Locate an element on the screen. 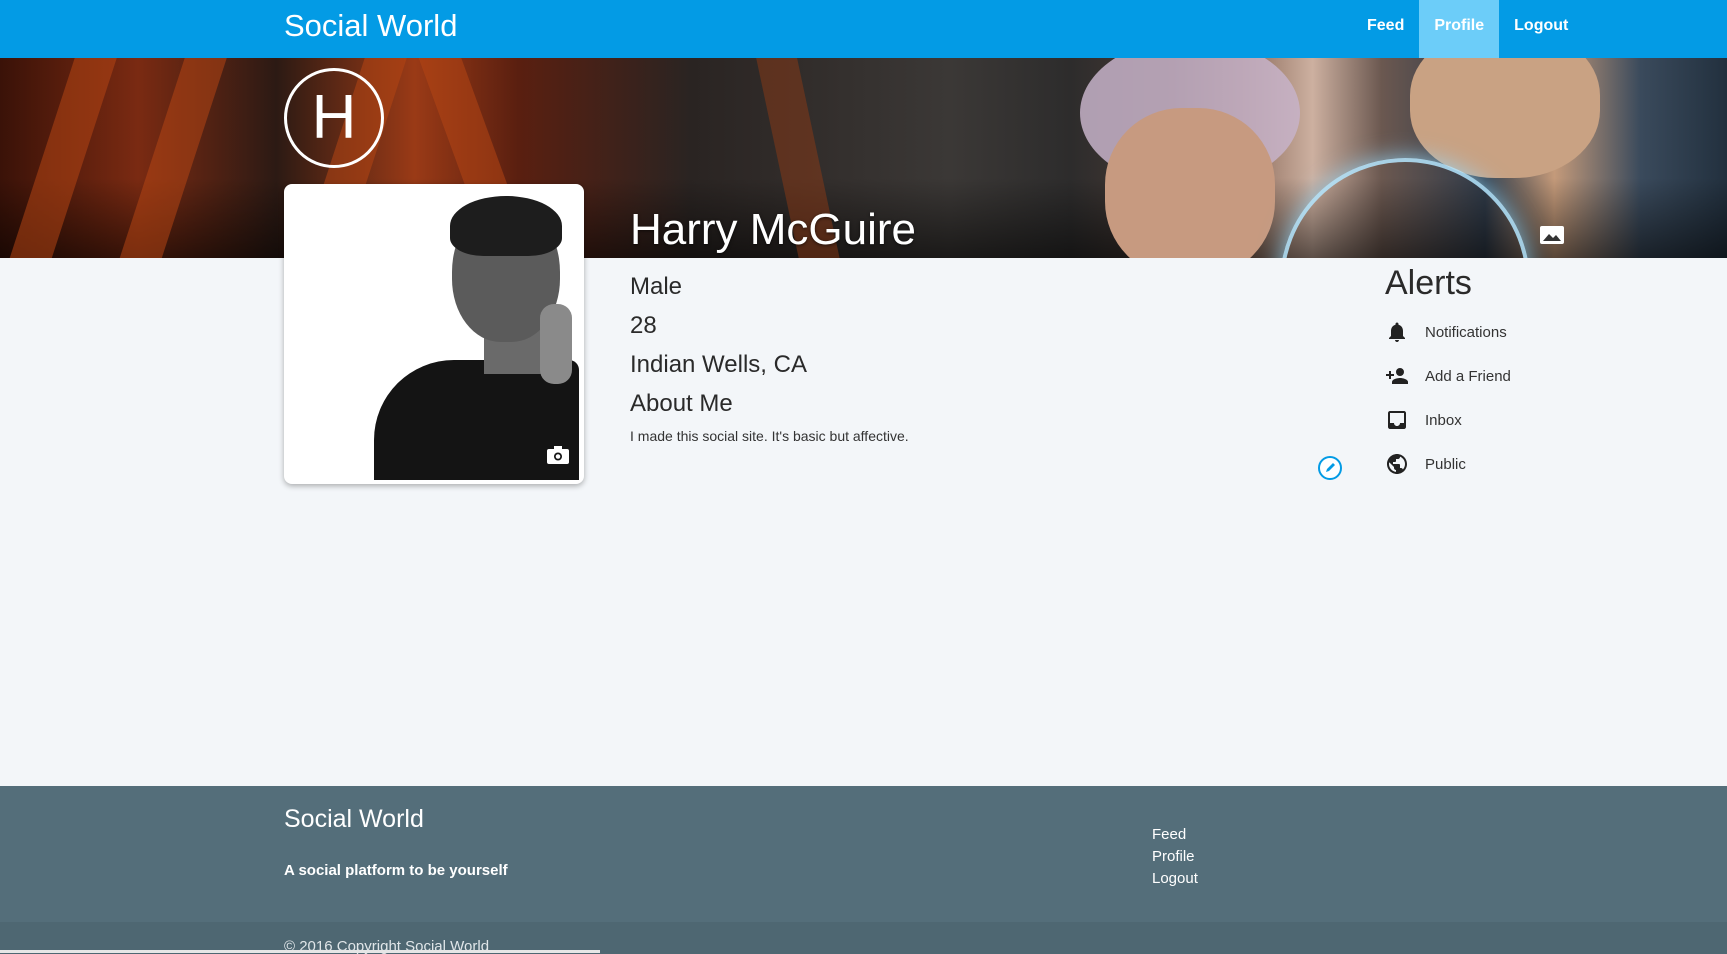  edit-profile-button is located at coordinates (1330, 468).